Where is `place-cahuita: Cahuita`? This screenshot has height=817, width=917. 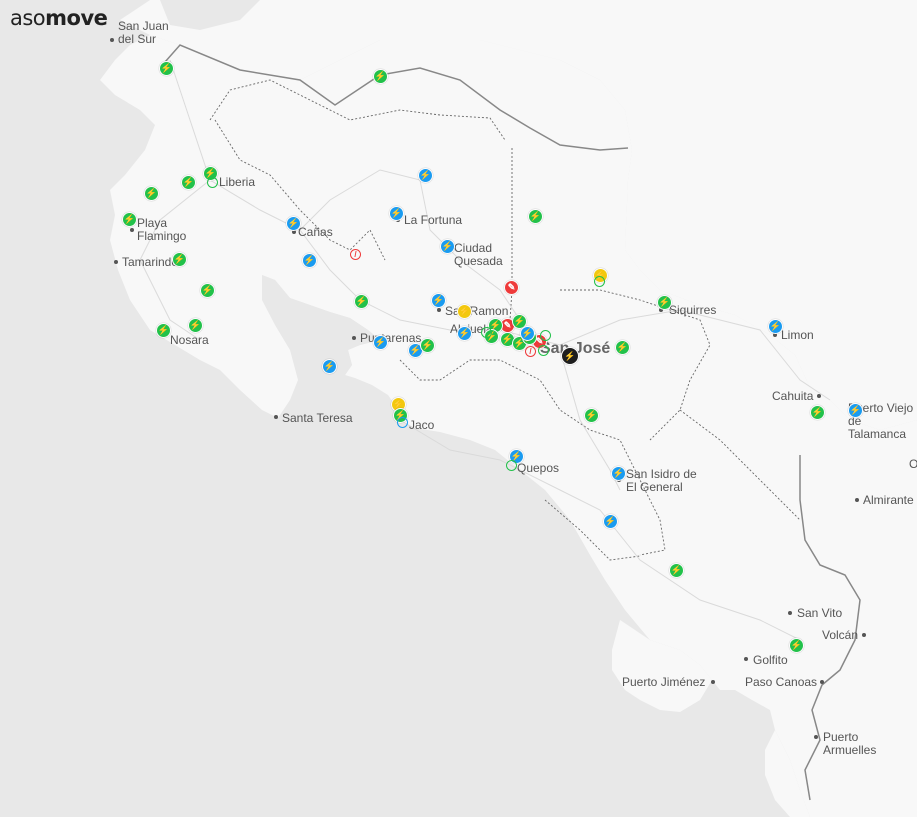
place-cahuita: Cahuita is located at coordinates (793, 396).